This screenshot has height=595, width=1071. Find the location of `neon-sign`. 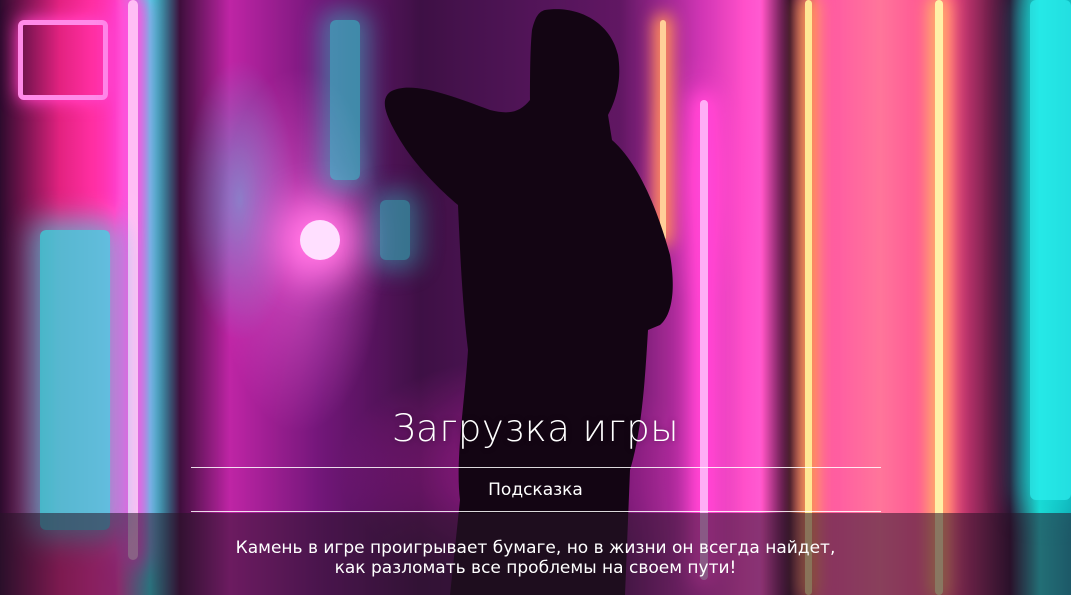

neon-sign is located at coordinates (345, 100).